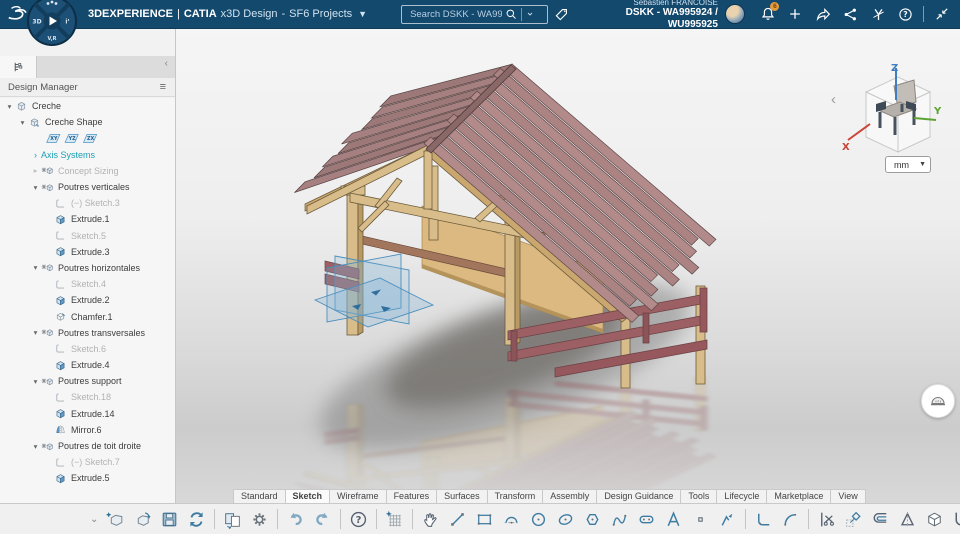  I want to click on offset-button, so click(880, 519).